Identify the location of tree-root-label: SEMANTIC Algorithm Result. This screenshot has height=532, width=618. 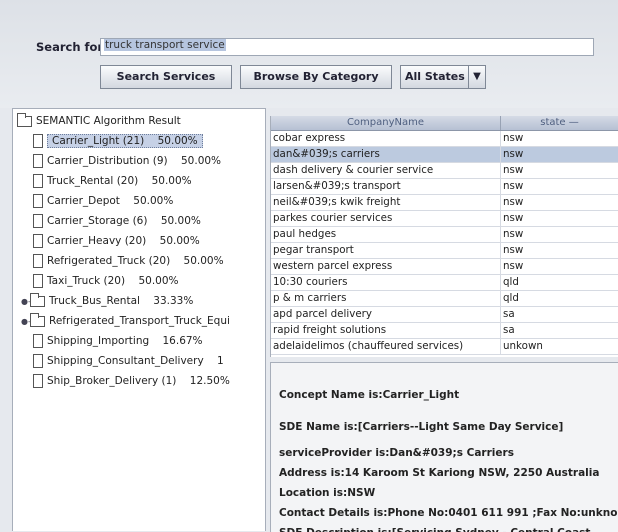
(108, 121).